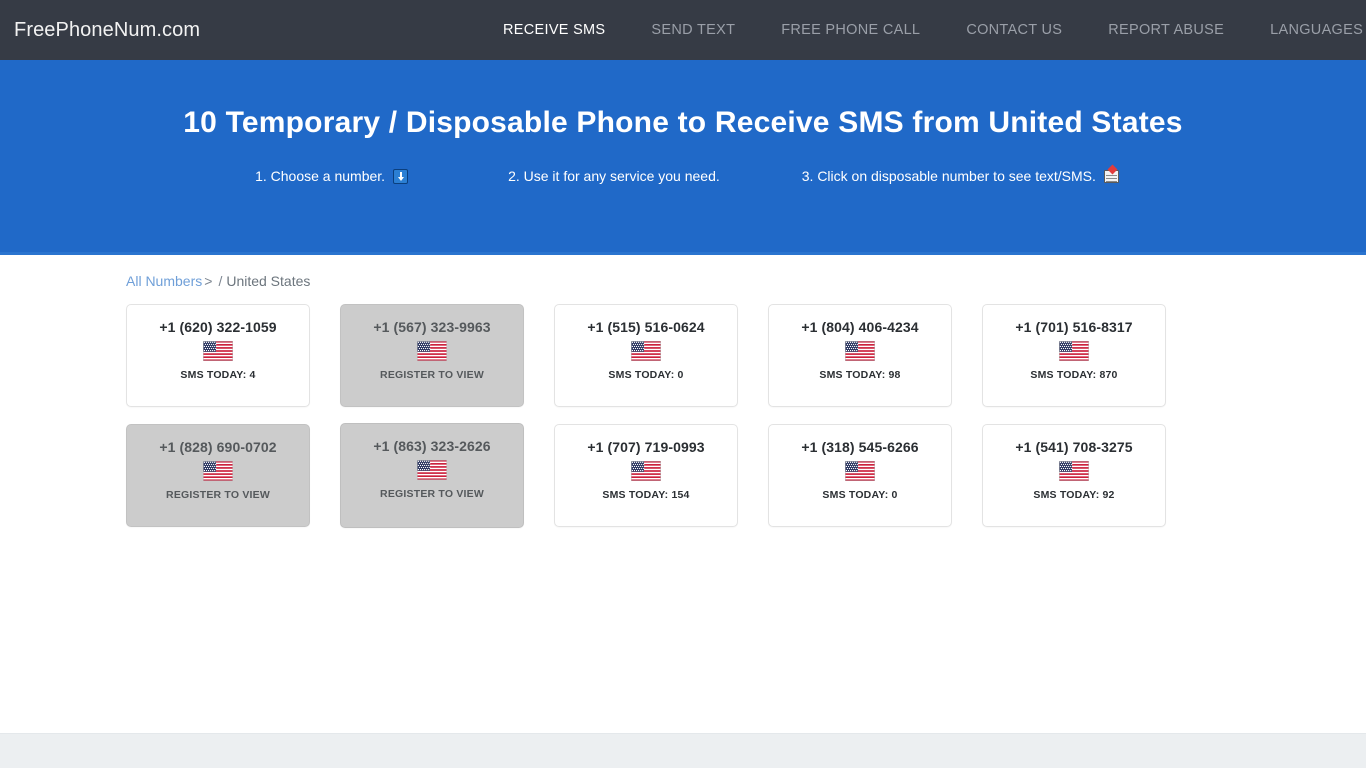 This screenshot has width=1366, height=768. Describe the element at coordinates (208, 281) in the screenshot. I see `breadcrumb-arrow: >` at that location.